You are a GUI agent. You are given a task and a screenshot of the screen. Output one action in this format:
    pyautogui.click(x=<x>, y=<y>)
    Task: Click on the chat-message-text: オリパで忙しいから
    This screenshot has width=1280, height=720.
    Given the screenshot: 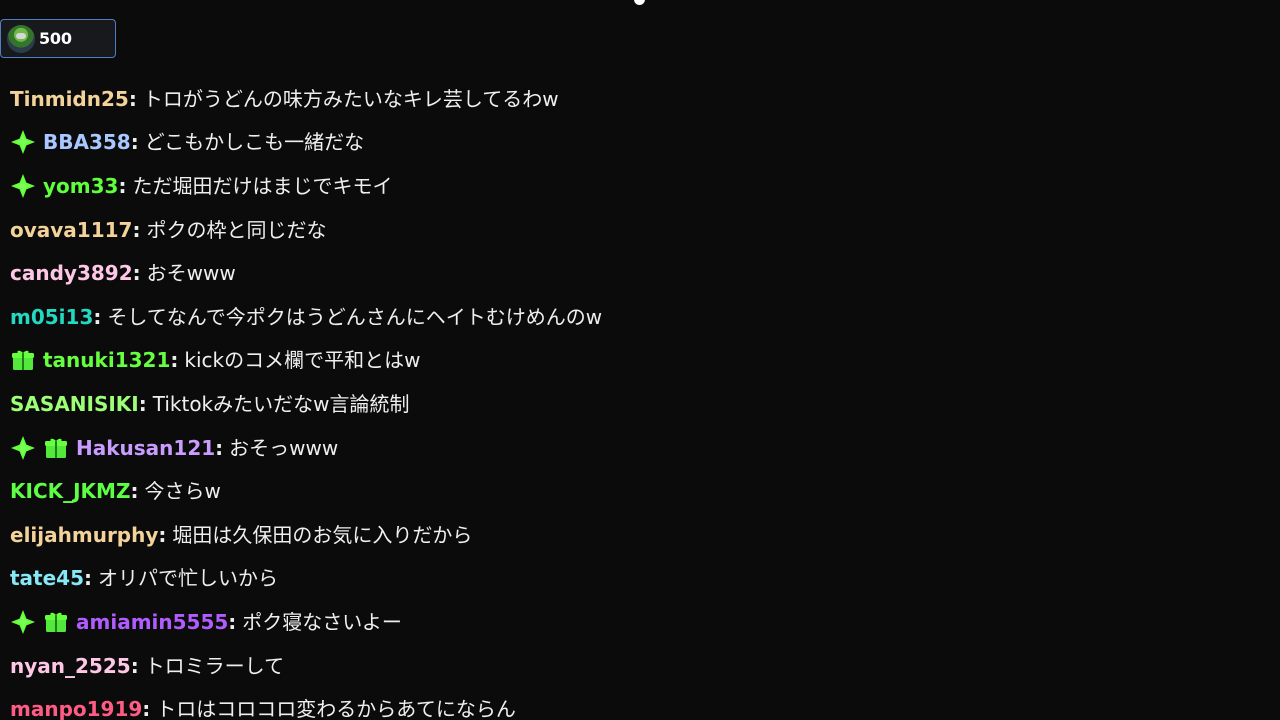 What is the action you would take?
    pyautogui.click(x=188, y=578)
    